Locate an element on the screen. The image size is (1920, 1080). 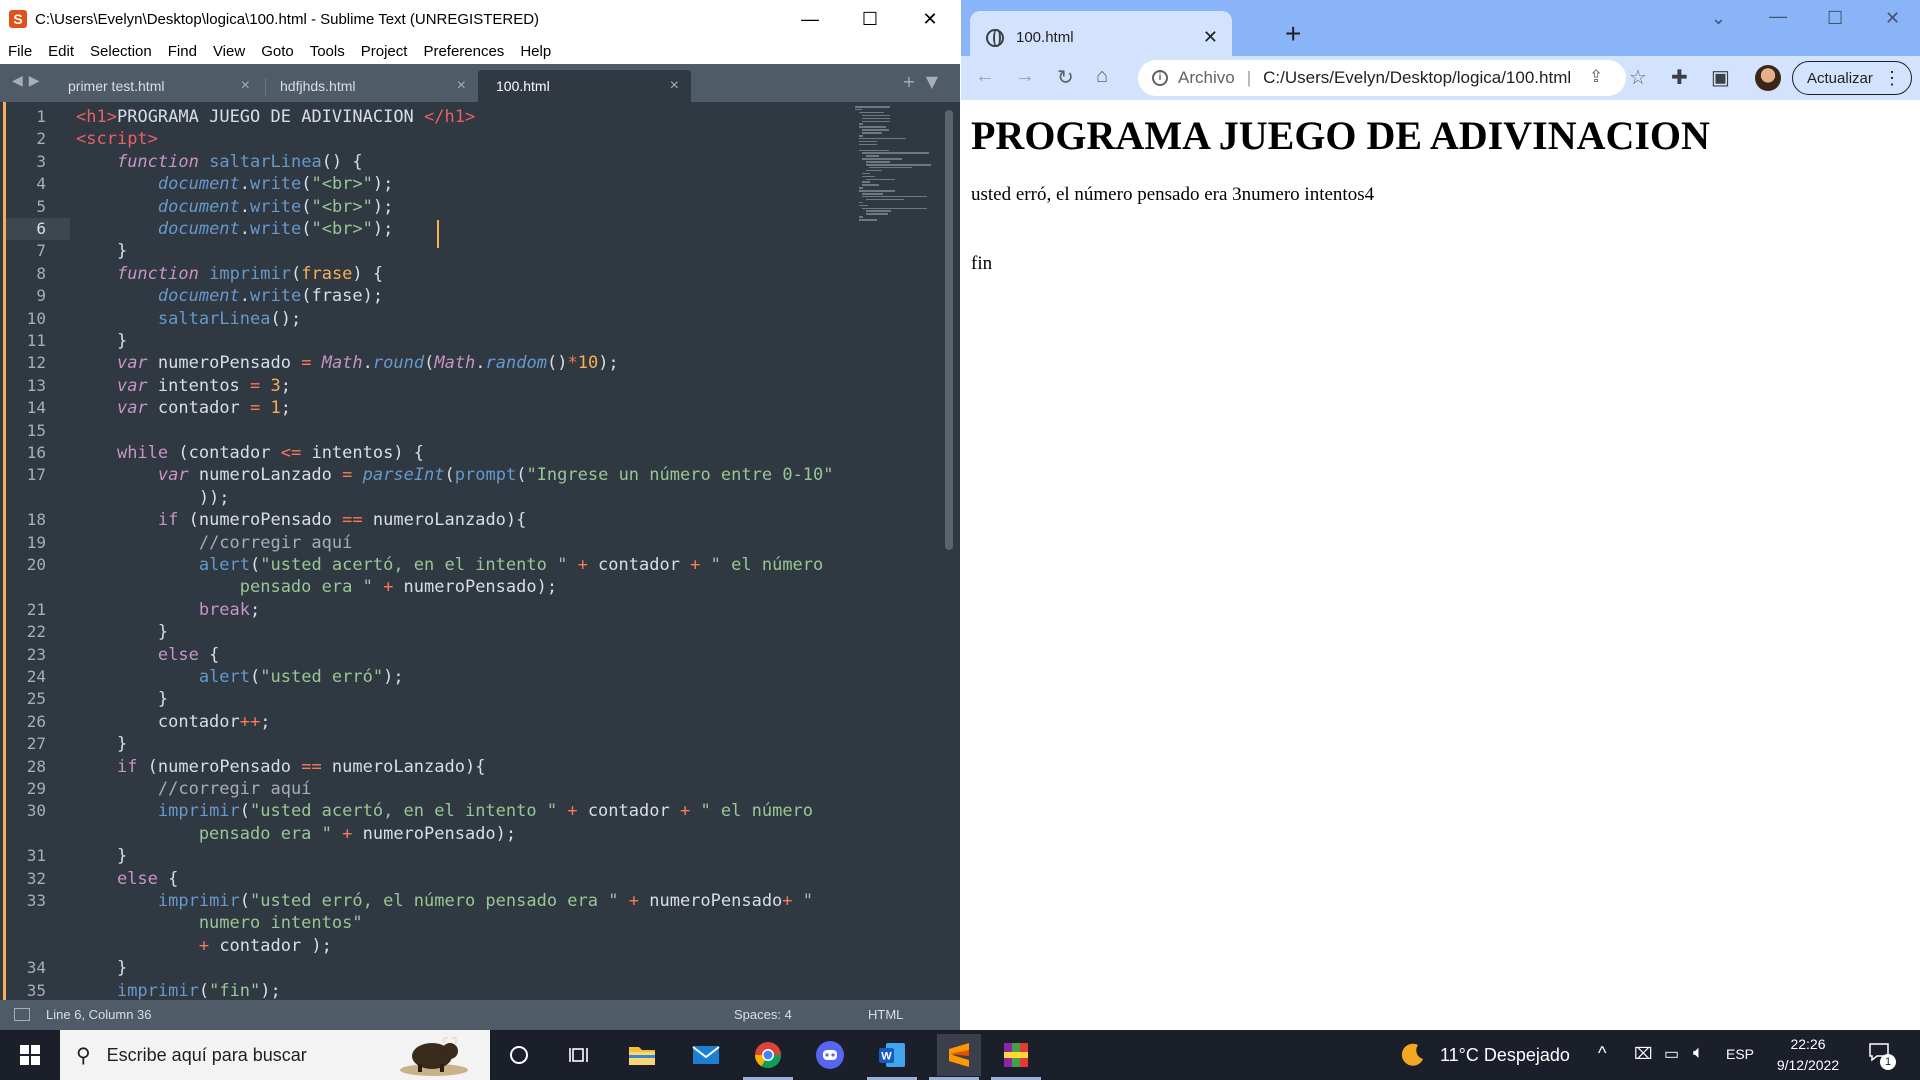
back-arrow-icon: ← is located at coordinates (985, 76).